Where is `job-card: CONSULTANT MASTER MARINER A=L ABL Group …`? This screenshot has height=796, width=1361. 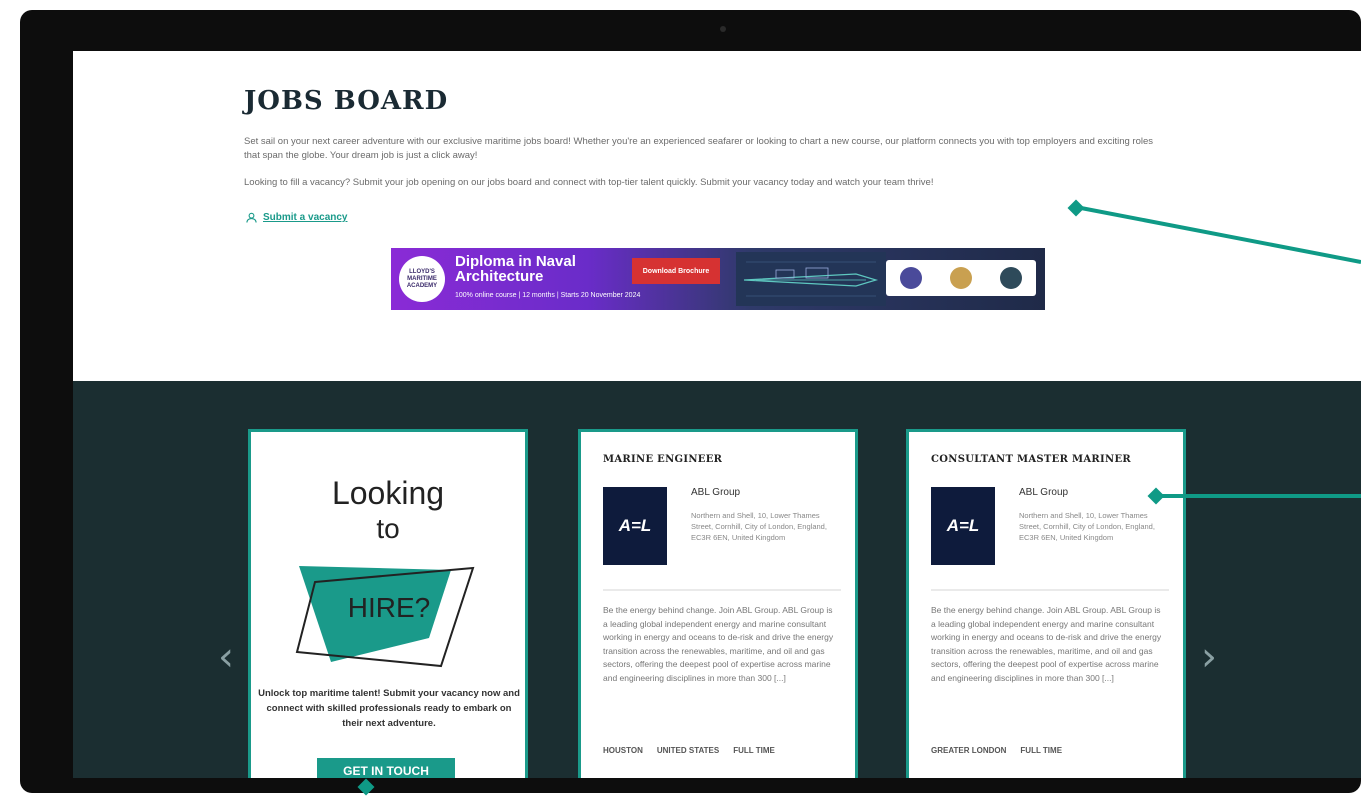
job-card: CONSULTANT MASTER MARINER A=L ABL Group … is located at coordinates (1046, 603).